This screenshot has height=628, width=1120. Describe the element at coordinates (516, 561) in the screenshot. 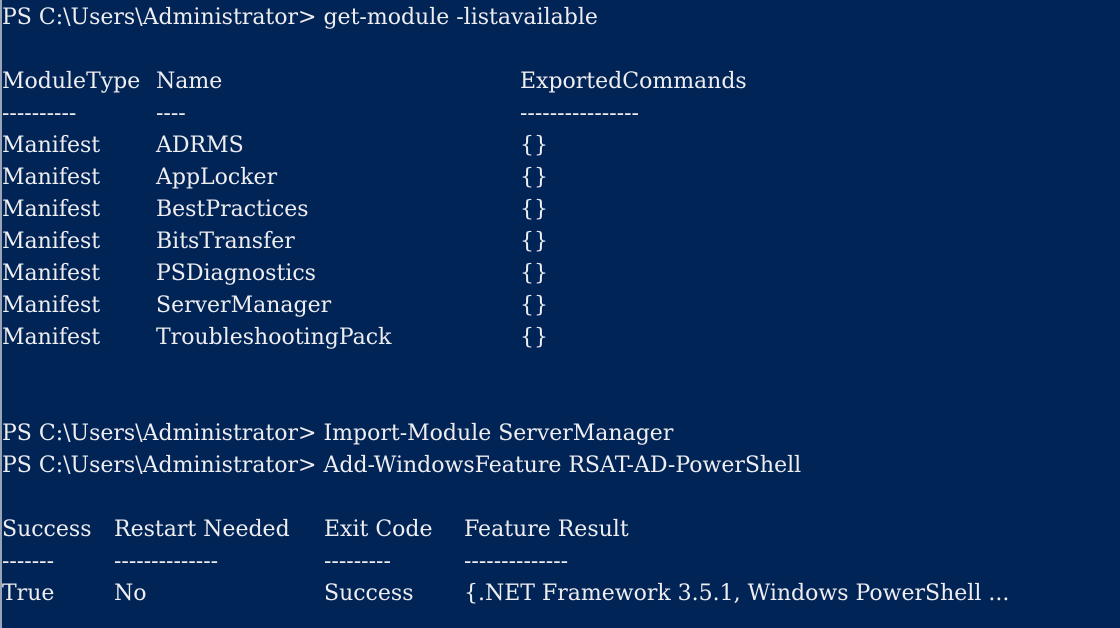

I see `underline-feature-result: --------------` at that location.